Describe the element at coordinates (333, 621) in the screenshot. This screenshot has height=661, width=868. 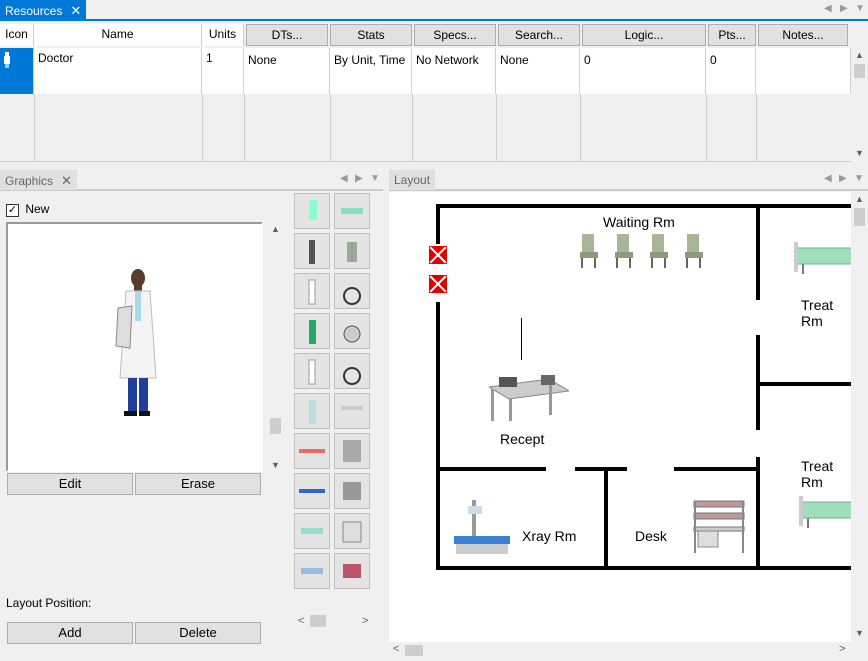
I see `library-horizontal-scrollbar: < >` at that location.